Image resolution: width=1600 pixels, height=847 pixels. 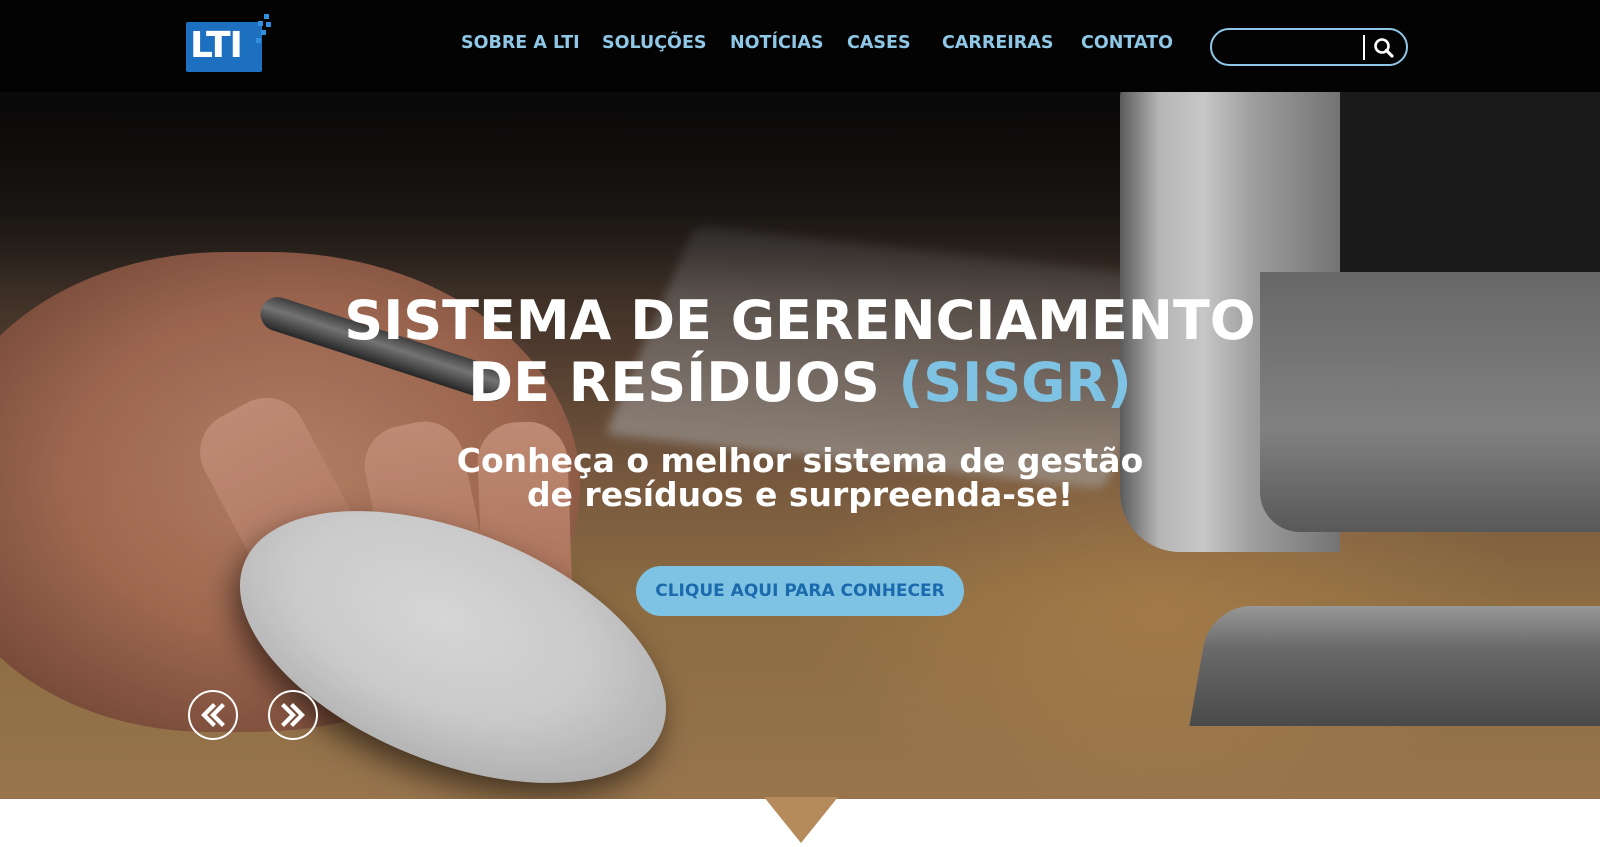 I want to click on double-chevron-left-icon, so click(x=213, y=715).